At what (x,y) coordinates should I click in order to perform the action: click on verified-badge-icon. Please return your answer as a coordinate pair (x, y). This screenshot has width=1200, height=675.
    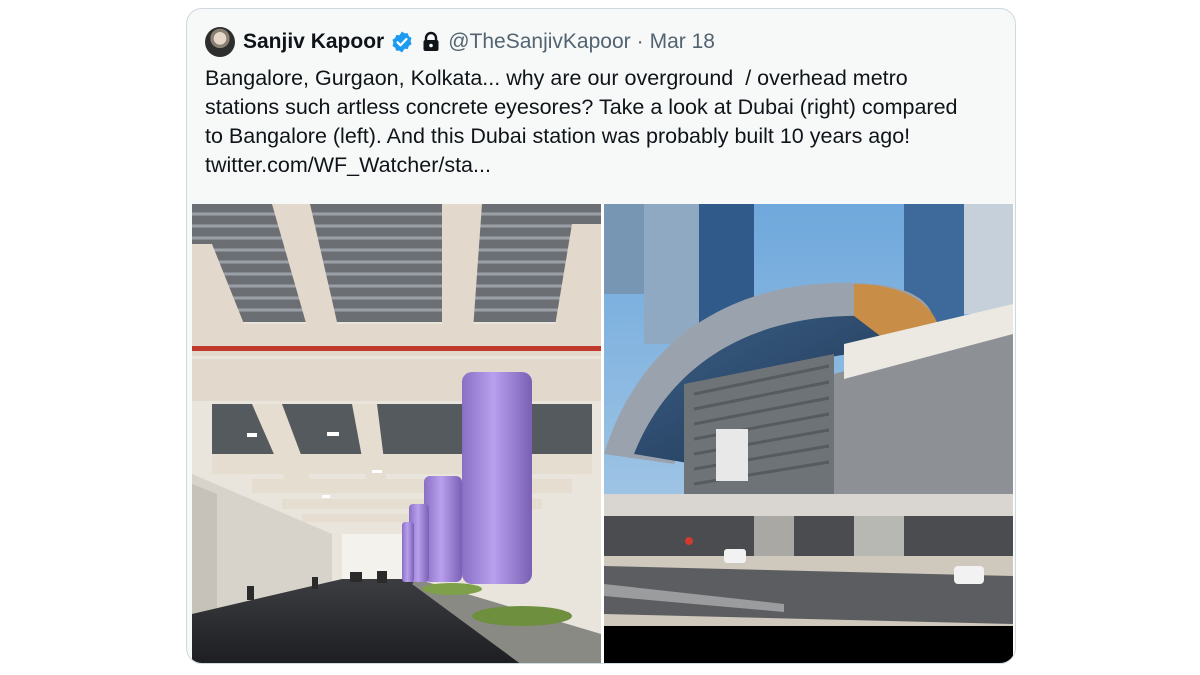
    Looking at the image, I should click on (402, 42).